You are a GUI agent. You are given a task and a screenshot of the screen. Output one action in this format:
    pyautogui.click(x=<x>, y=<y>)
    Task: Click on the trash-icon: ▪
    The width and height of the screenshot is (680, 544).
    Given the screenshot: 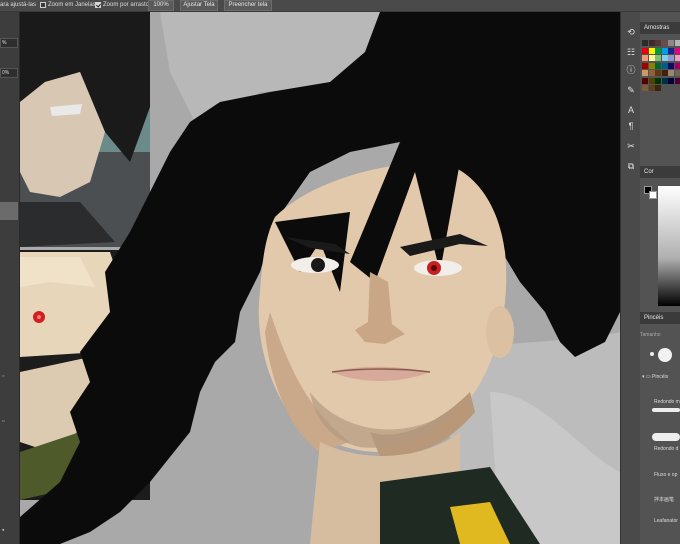 What is the action you would take?
    pyautogui.click(x=7, y=531)
    